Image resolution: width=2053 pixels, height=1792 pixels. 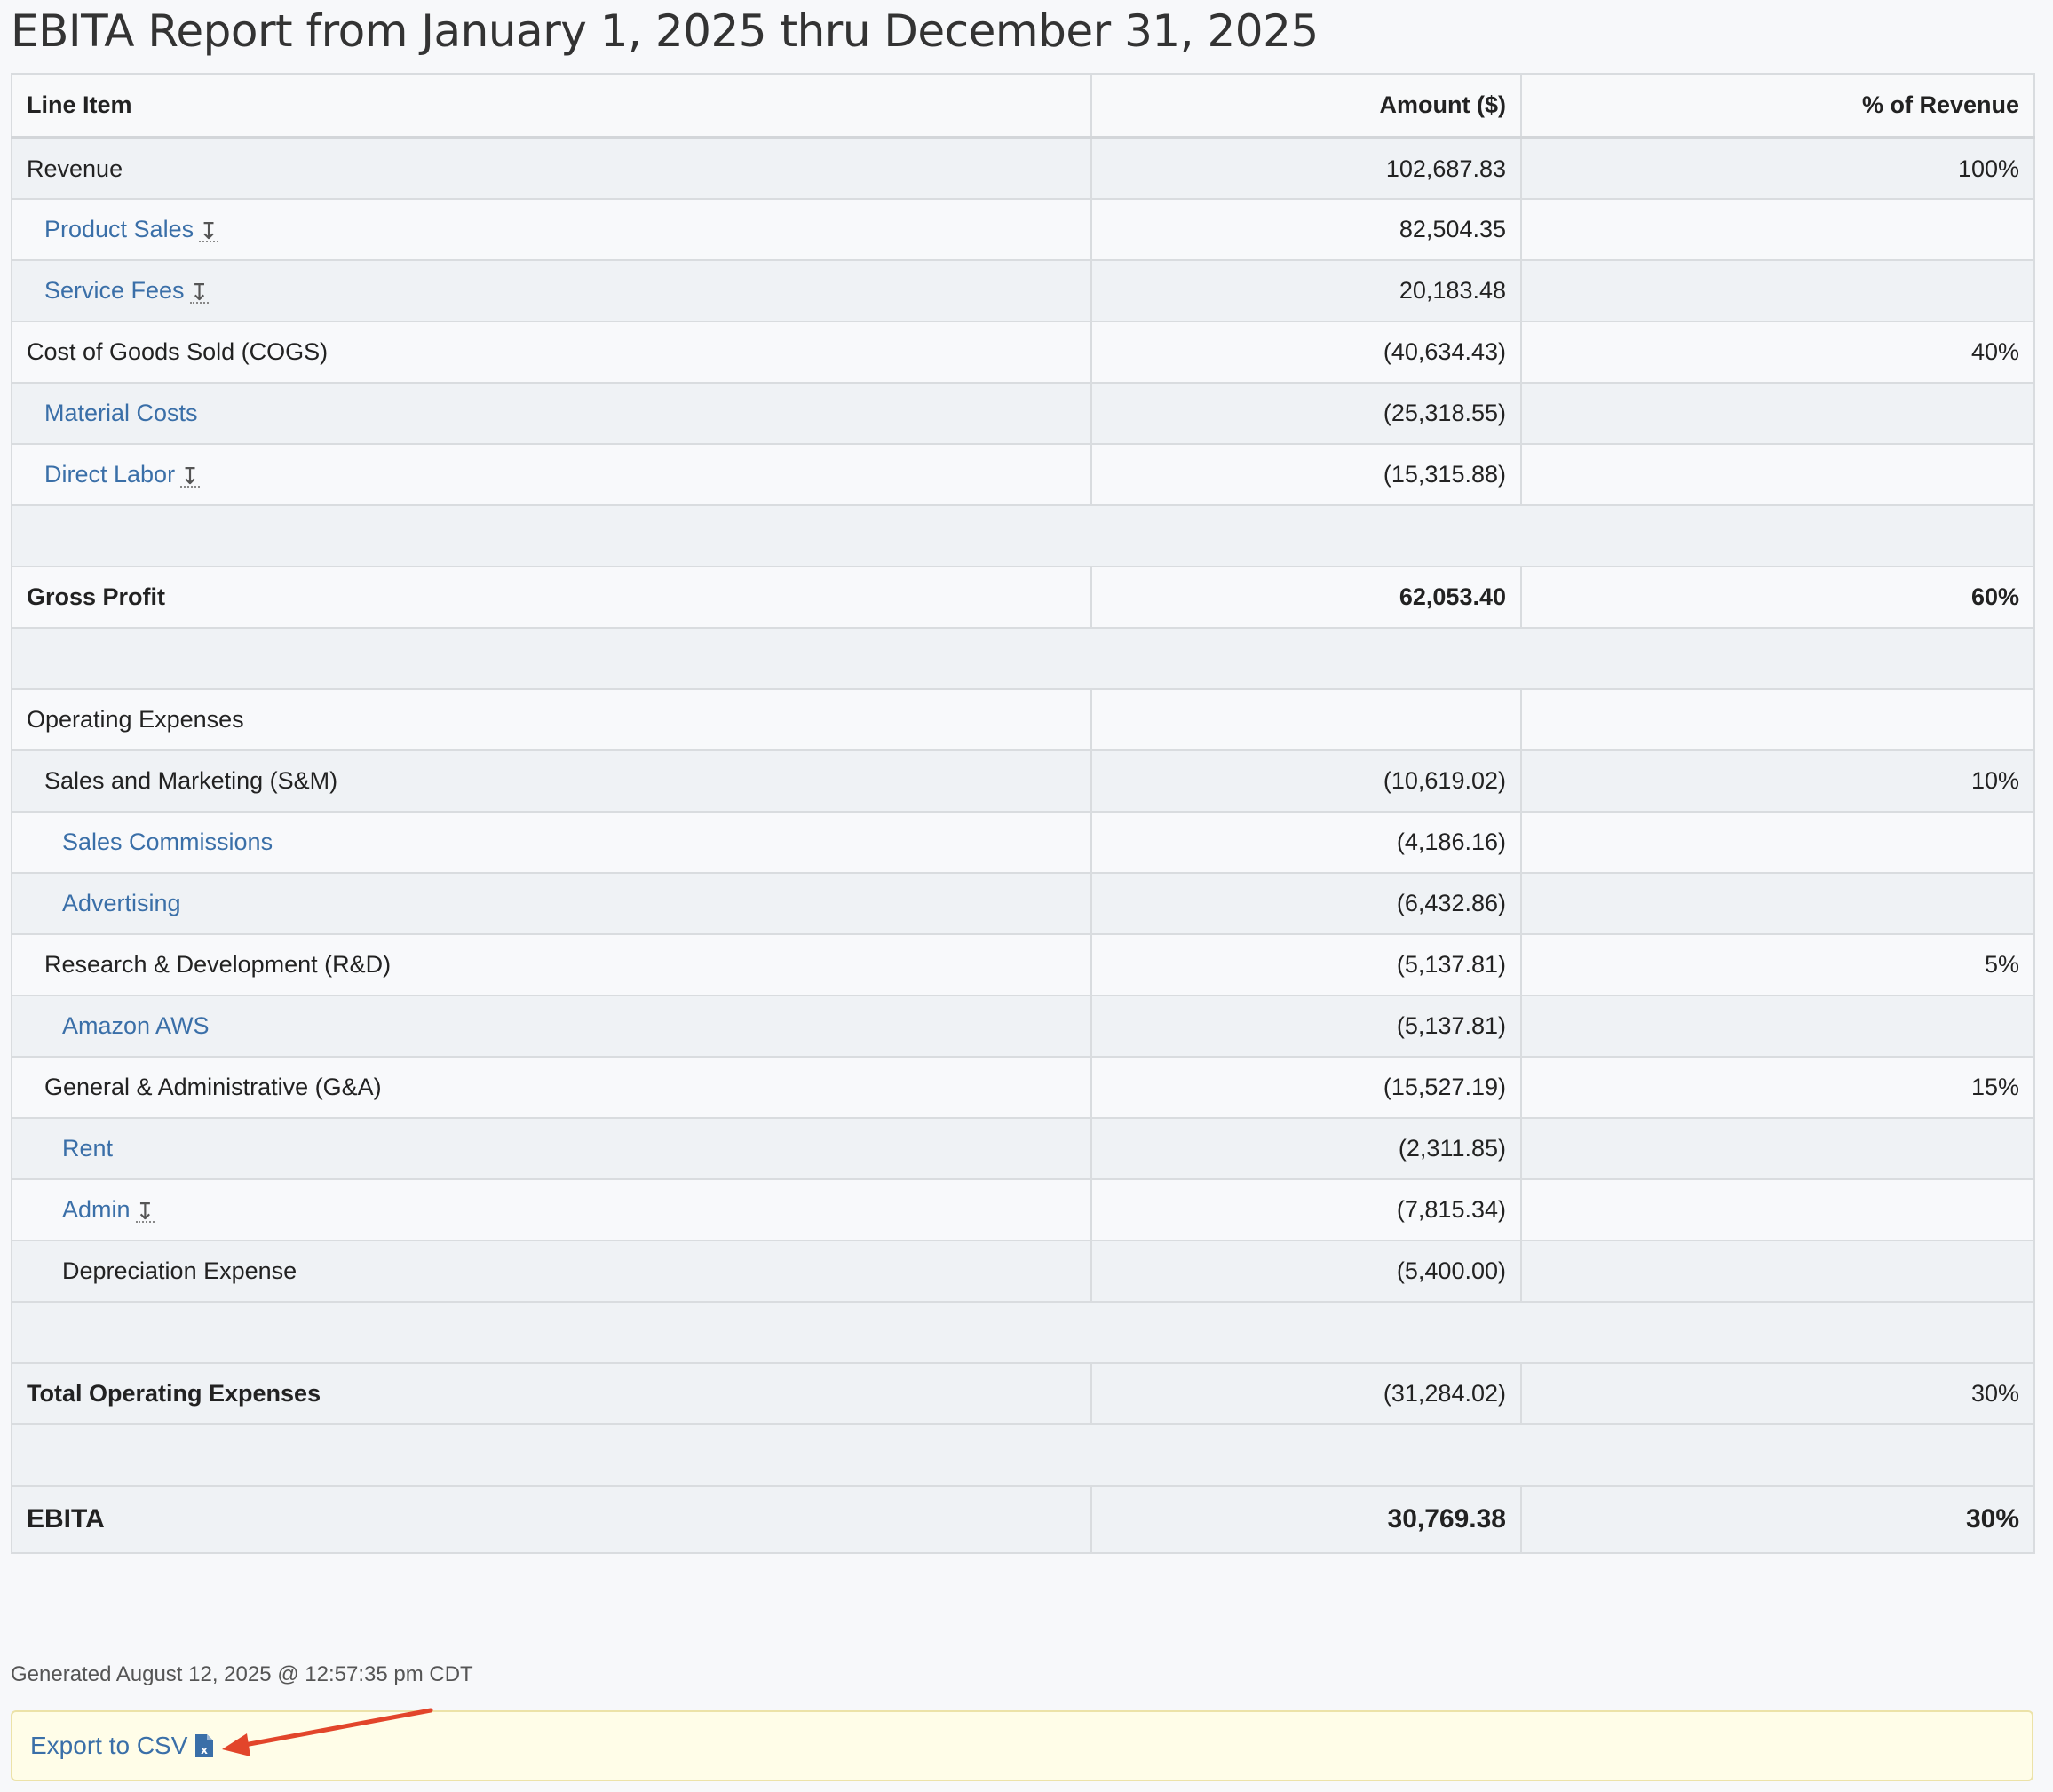 I want to click on table-header-row: Line Item Amount ($) % of Revenue, so click(x=1023, y=106).